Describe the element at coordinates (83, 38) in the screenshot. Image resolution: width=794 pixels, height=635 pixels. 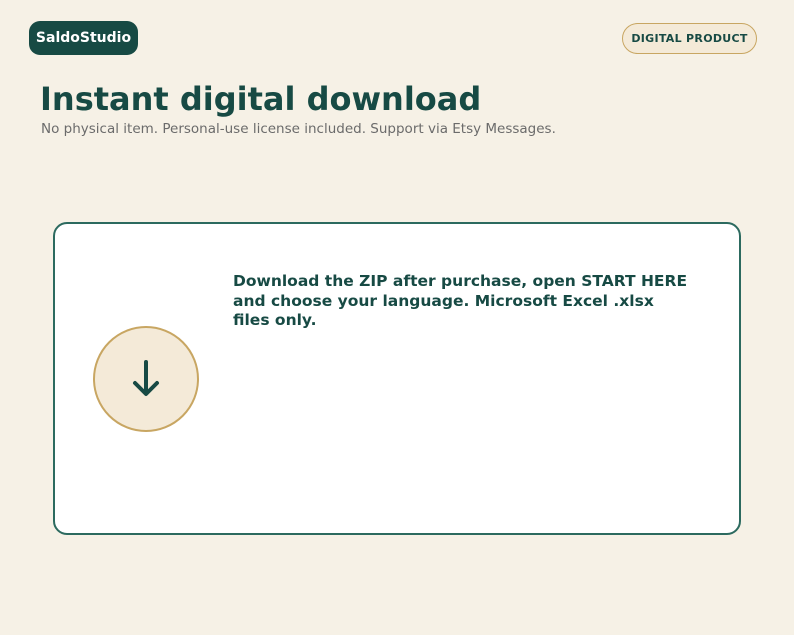
I see `brand-logo: SaldoStudio` at that location.